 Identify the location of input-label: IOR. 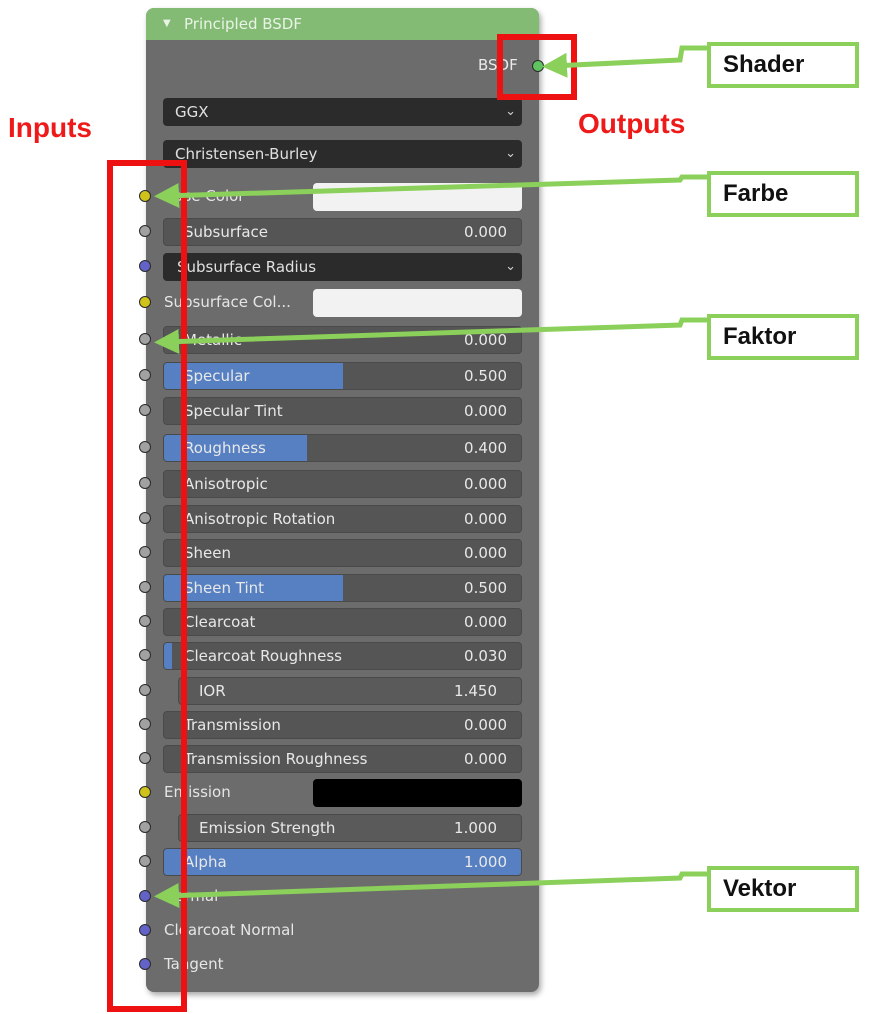
(212, 691).